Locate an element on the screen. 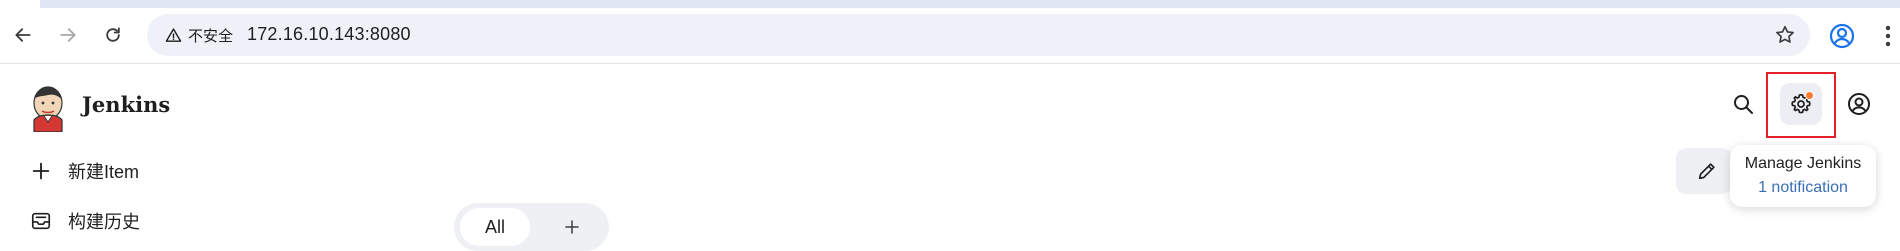 The height and width of the screenshot is (251, 1900). reload-icon is located at coordinates (113, 34).